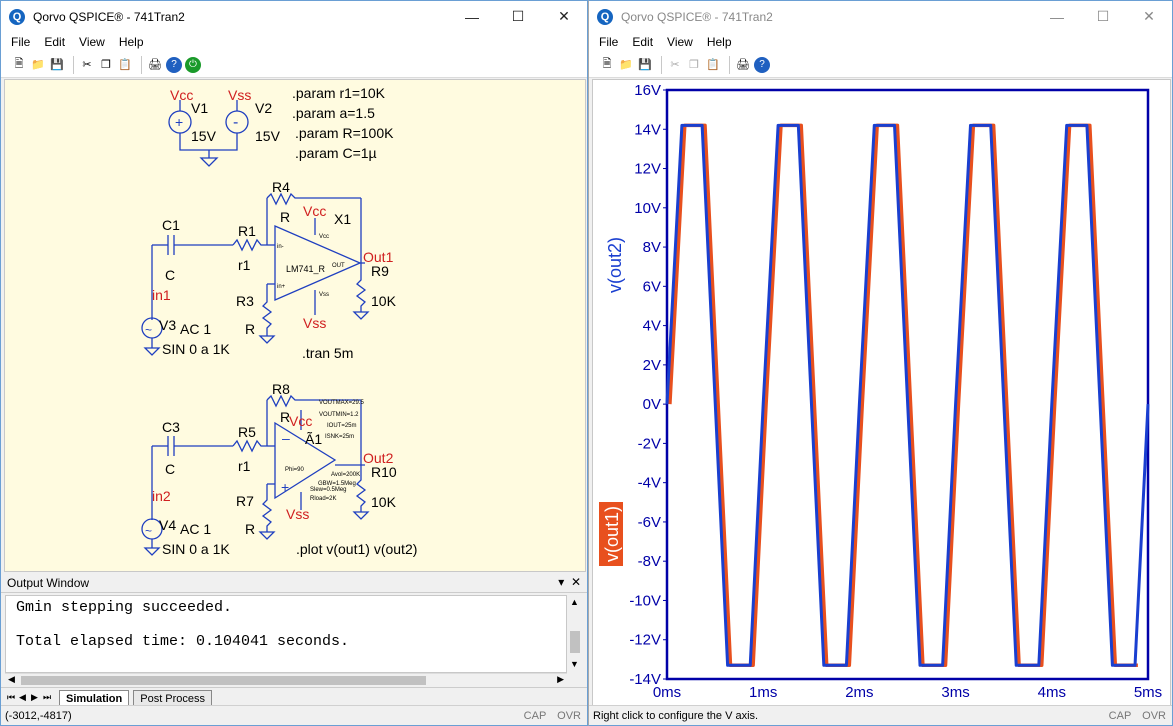 This screenshot has height=726, width=1173. Describe the element at coordinates (339, 415) in the screenshot. I see `opamp2-param-voutmin: VOUTMIN=1.2` at that location.